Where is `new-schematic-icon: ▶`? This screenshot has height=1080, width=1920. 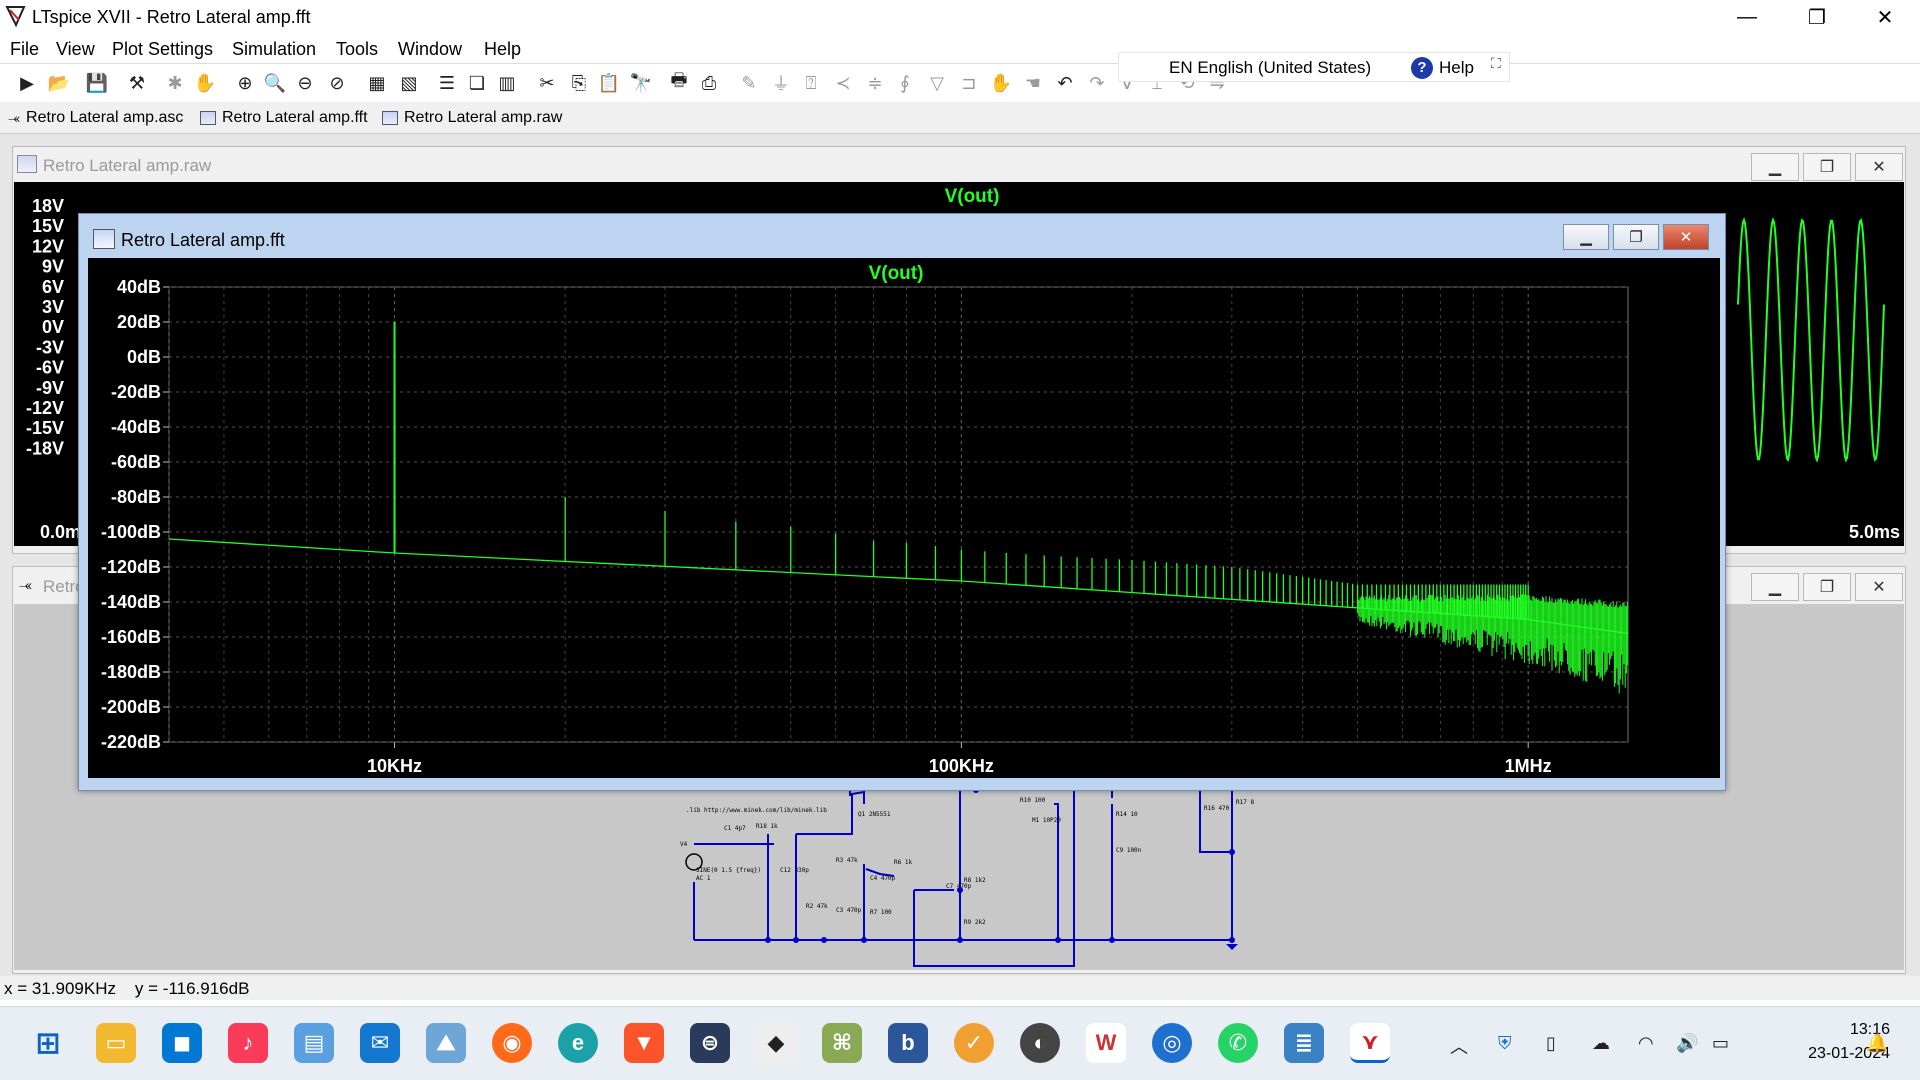
new-schematic-icon: ▶ is located at coordinates (27, 83).